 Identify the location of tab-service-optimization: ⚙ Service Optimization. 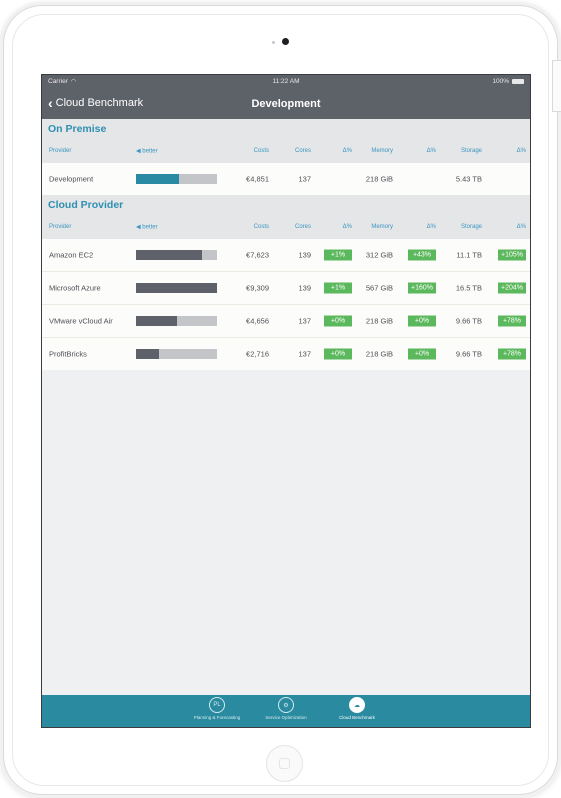
(286, 708).